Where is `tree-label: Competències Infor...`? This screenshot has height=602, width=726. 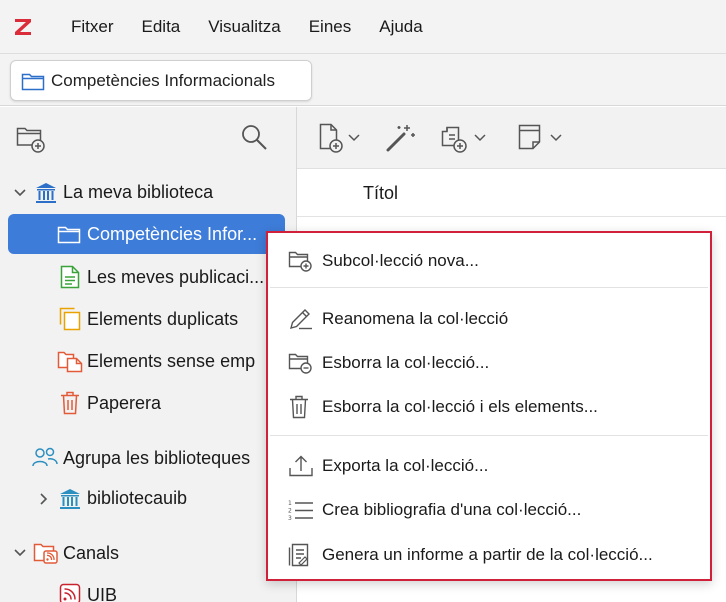 tree-label: Competències Infor... is located at coordinates (172, 234).